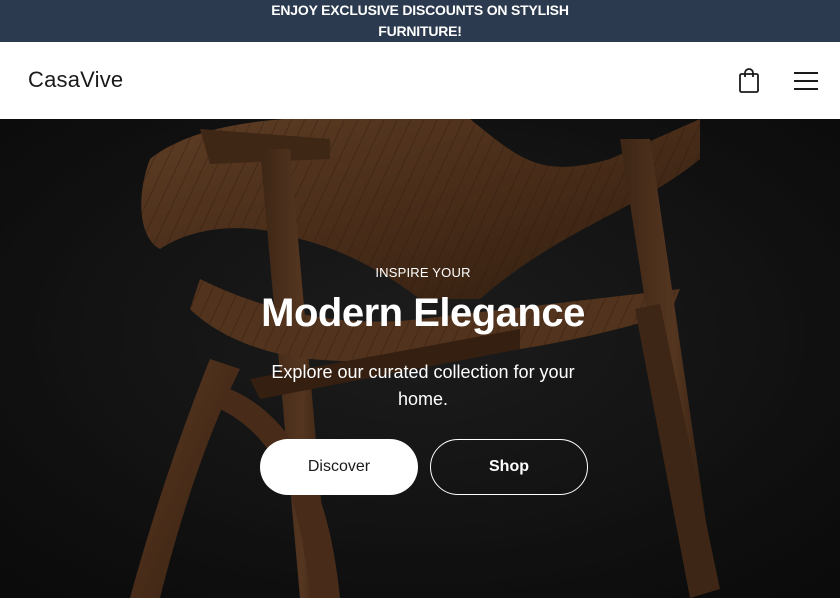 Image resolution: width=840 pixels, height=598 pixels. Describe the element at coordinates (75, 80) in the screenshot. I see `brand-logo: CasaVive` at that location.